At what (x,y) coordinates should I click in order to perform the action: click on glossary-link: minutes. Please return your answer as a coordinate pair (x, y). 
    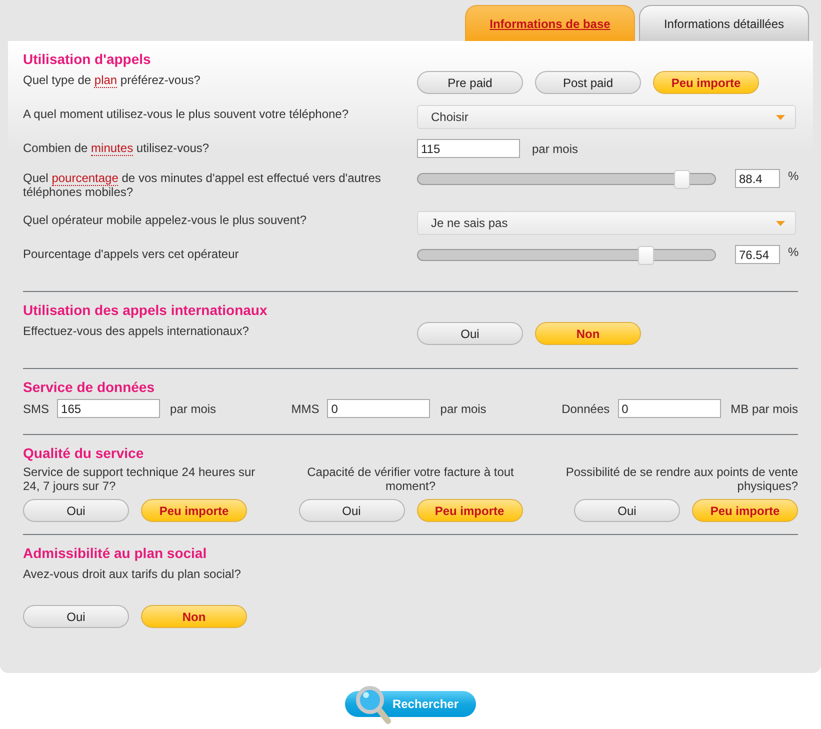
    Looking at the image, I should click on (112, 148).